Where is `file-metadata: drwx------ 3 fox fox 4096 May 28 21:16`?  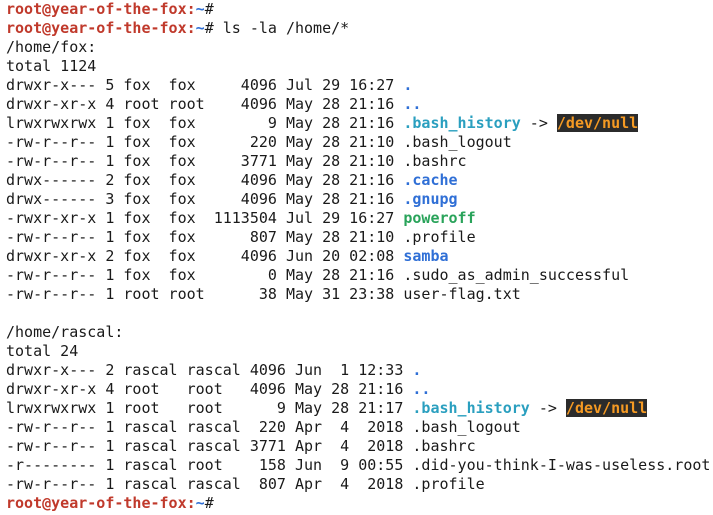
file-metadata: drwx------ 3 fox fox 4096 May 28 21:16 is located at coordinates (205, 199).